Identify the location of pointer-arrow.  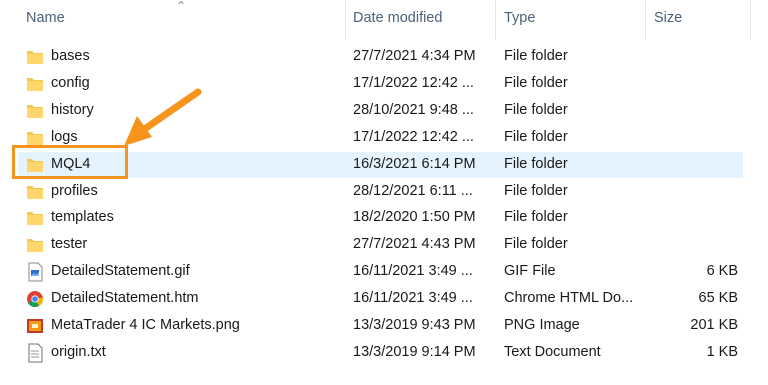
(163, 117).